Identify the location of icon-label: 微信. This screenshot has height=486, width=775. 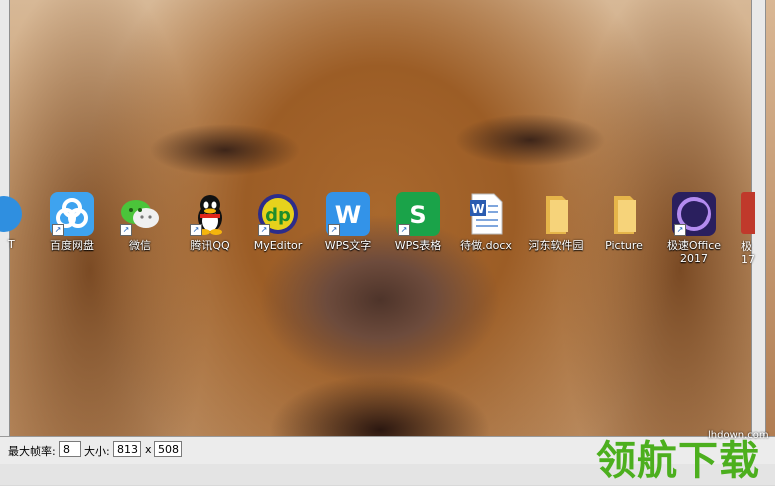
(140, 245).